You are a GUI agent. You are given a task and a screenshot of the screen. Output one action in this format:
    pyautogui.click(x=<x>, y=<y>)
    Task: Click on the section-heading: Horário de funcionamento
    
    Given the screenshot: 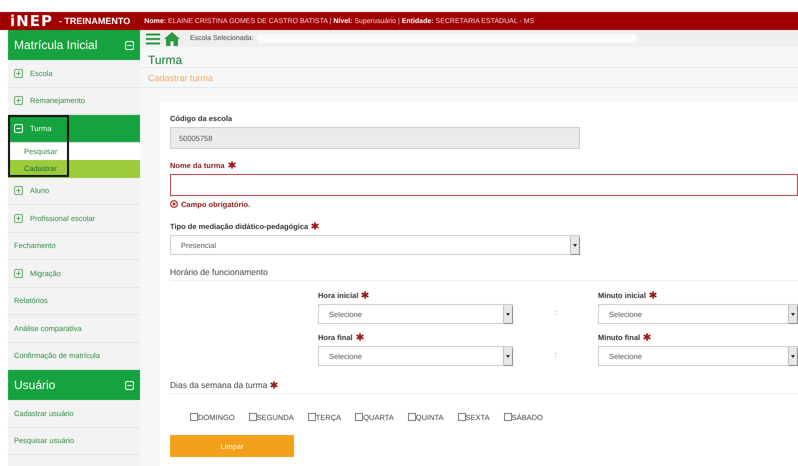 What is the action you would take?
    pyautogui.click(x=219, y=272)
    